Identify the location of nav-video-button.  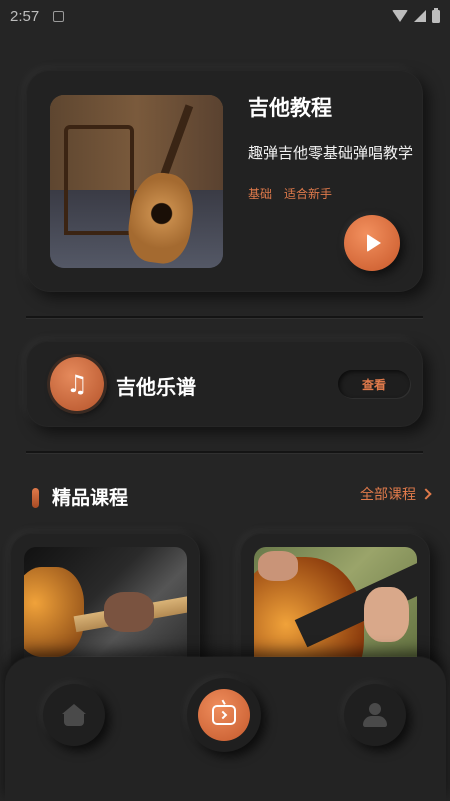
(224, 715).